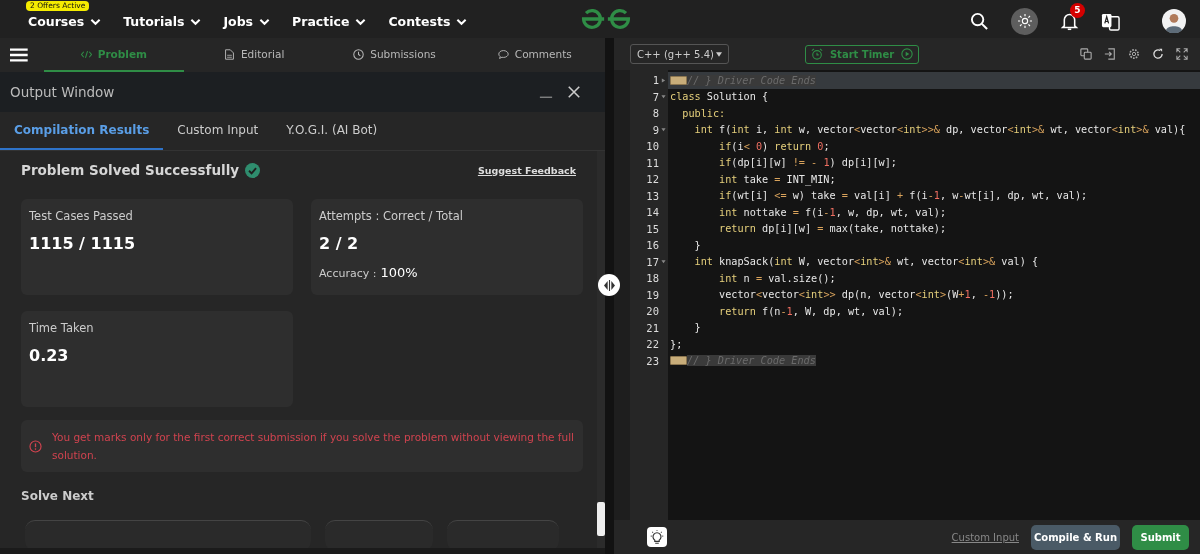 The height and width of the screenshot is (554, 1200). What do you see at coordinates (652, 212) in the screenshot?
I see `line-number: 14` at bounding box center [652, 212].